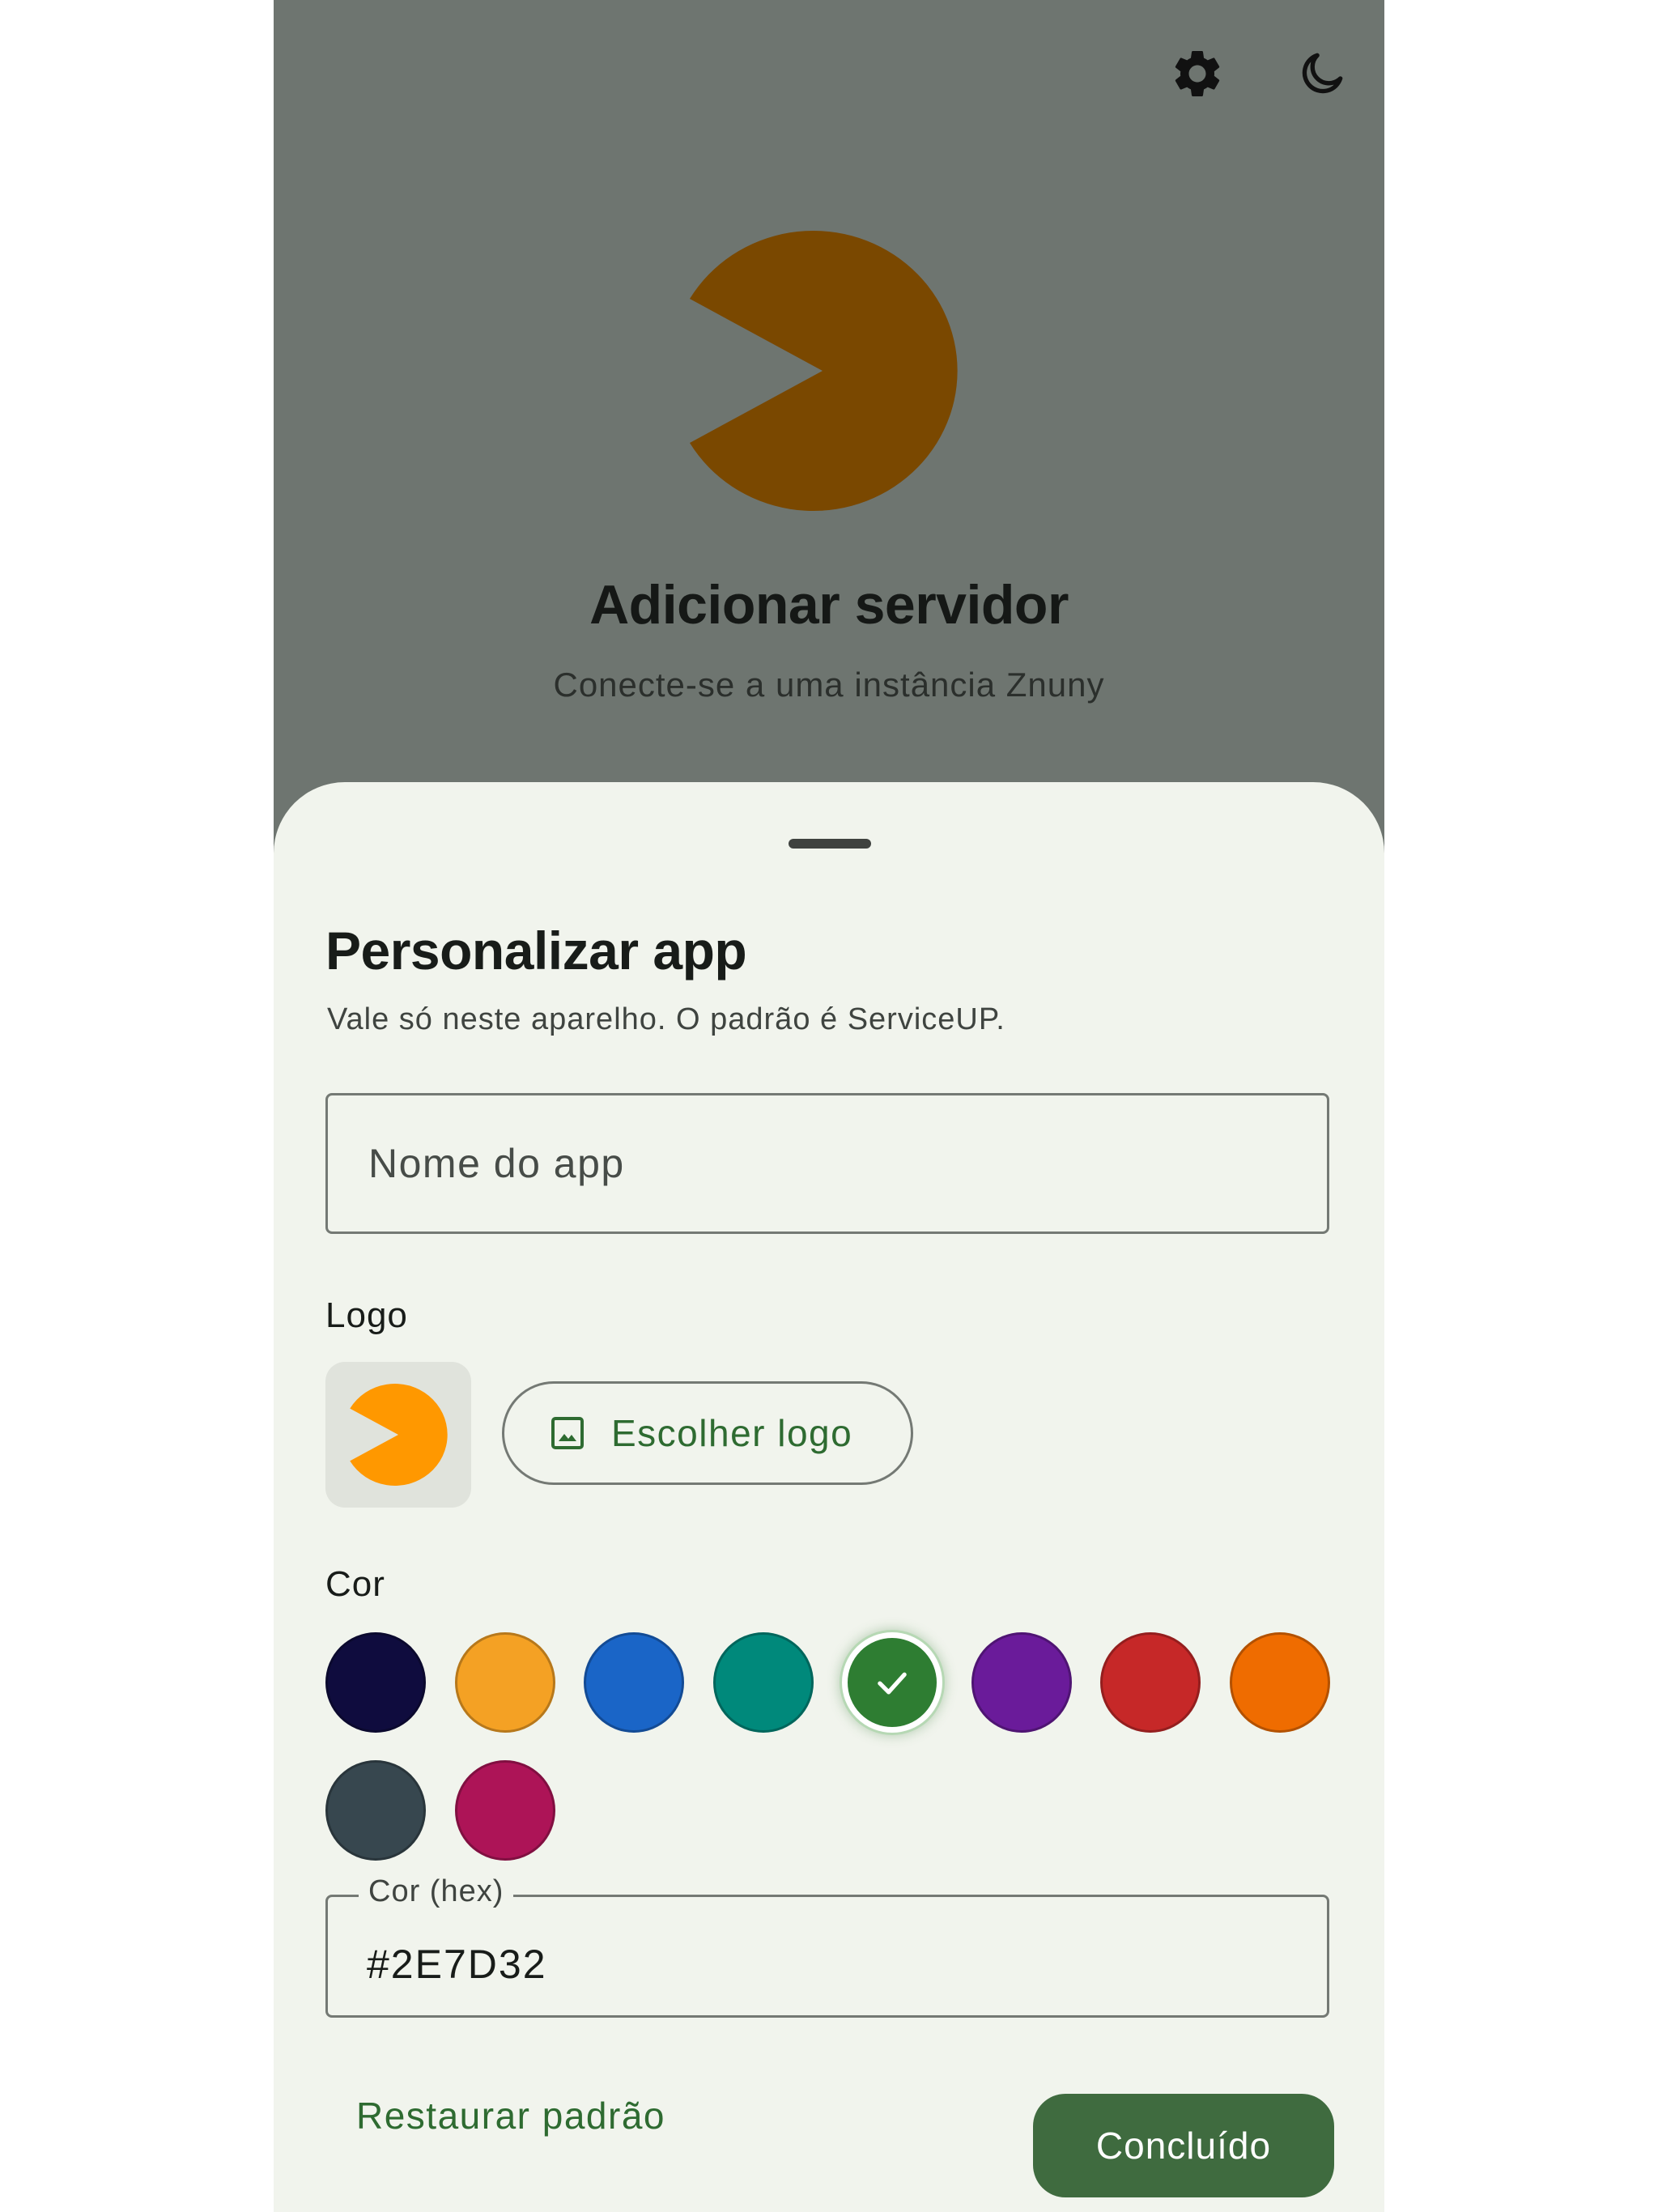 The width and height of the screenshot is (1658, 2212). I want to click on settings-button, so click(1197, 74).